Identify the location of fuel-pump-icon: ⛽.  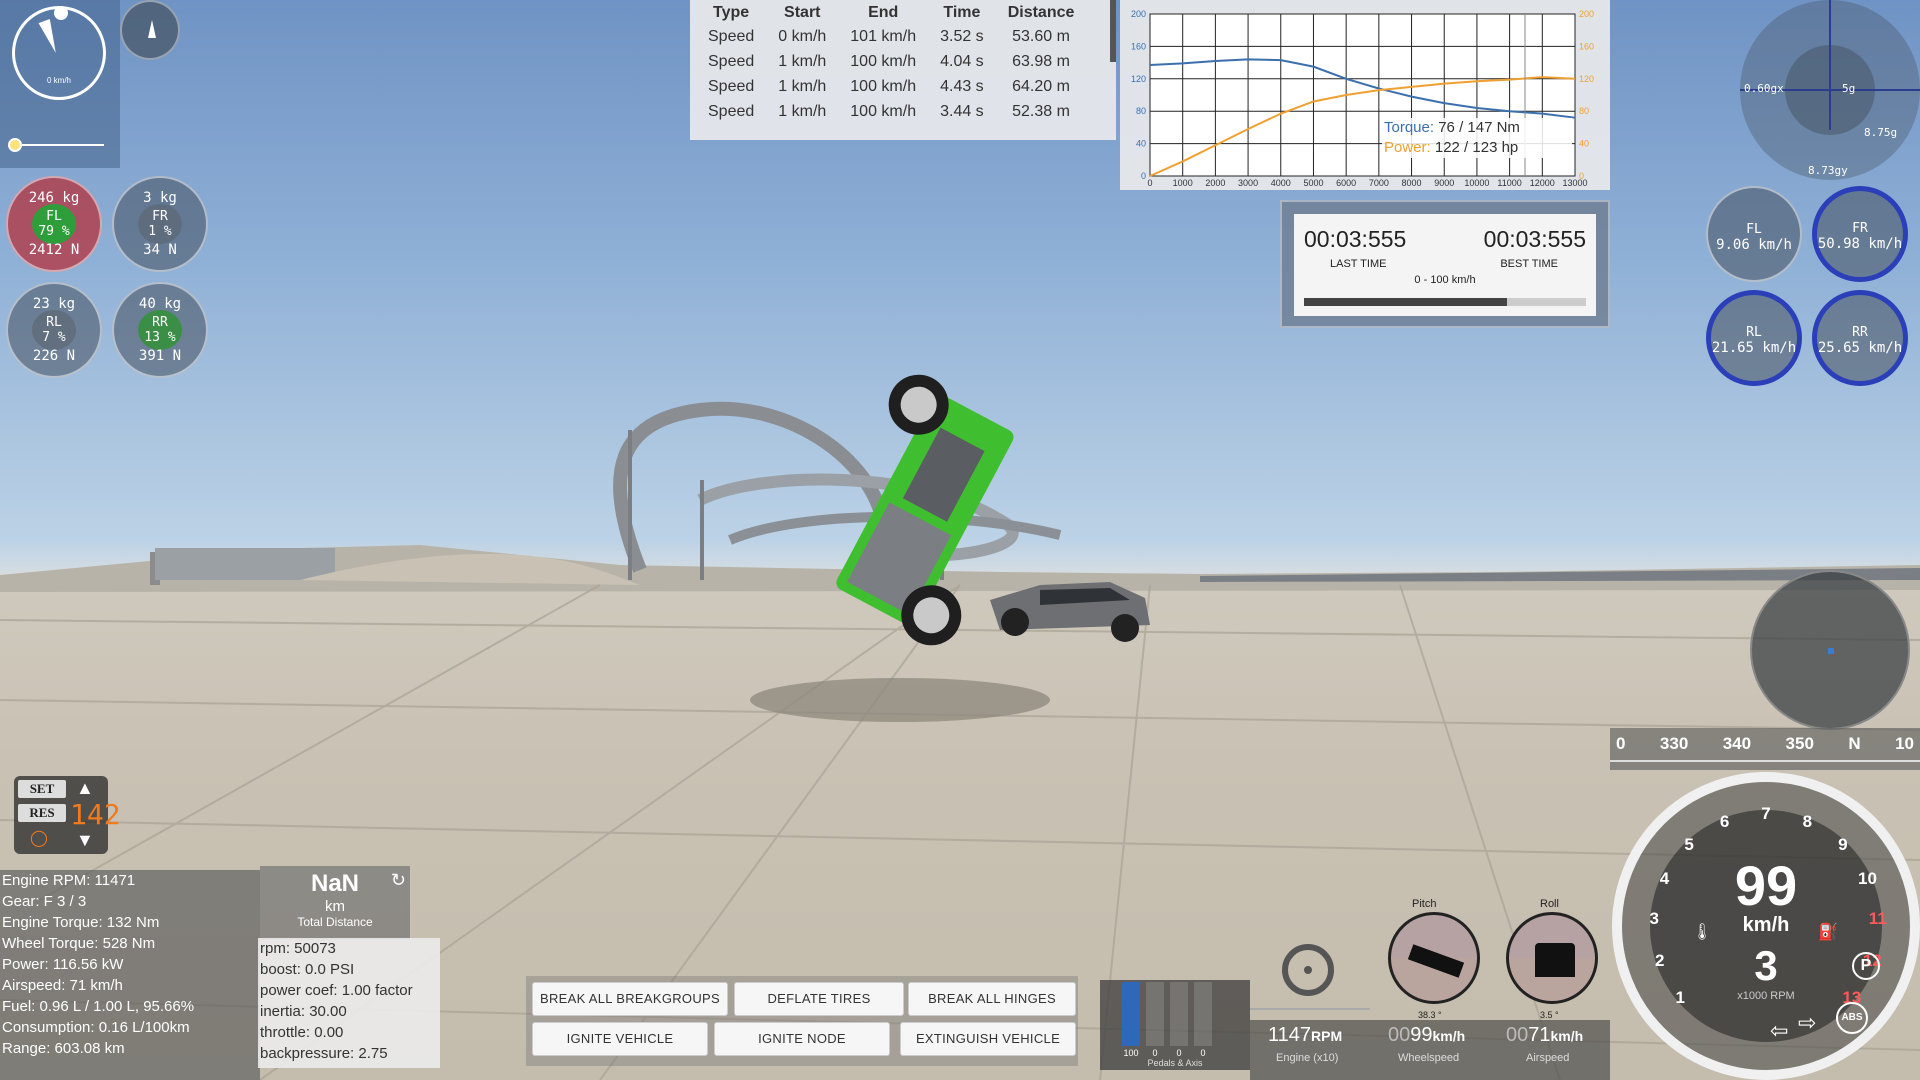
(1828, 932).